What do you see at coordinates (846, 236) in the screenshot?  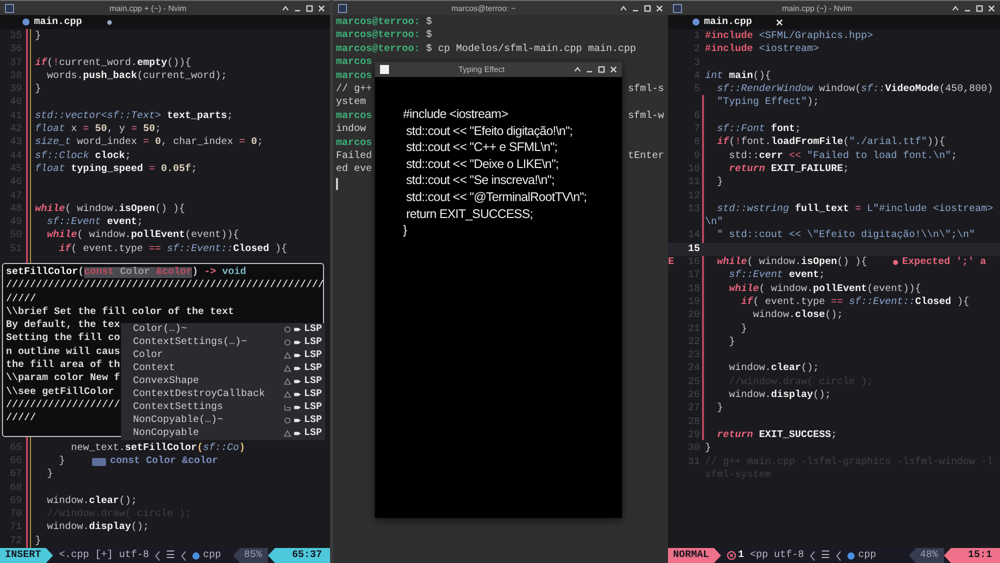 I see `code-line: " std::cout << \"Efeito digitação!\\n\";\n"` at bounding box center [846, 236].